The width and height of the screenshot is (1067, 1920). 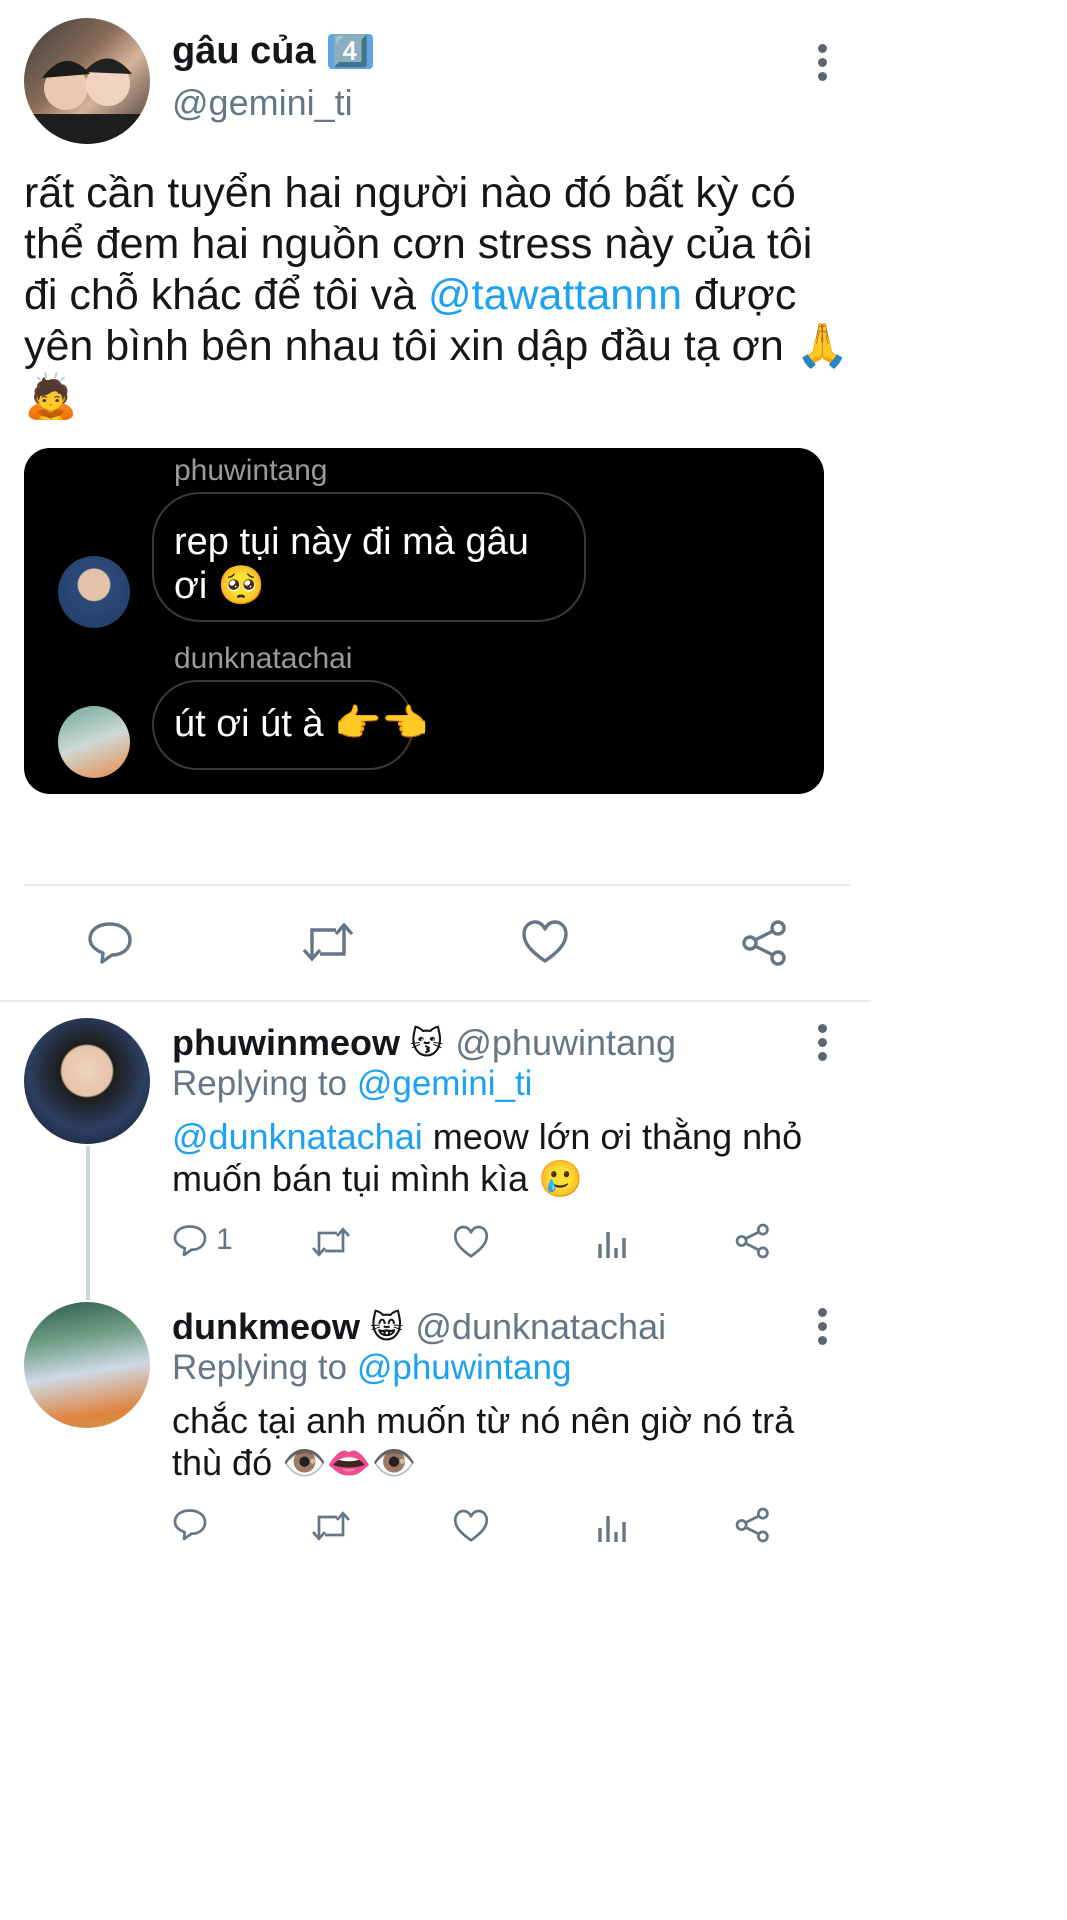 What do you see at coordinates (823, 1045) in the screenshot?
I see `reply-1-more-icon` at bounding box center [823, 1045].